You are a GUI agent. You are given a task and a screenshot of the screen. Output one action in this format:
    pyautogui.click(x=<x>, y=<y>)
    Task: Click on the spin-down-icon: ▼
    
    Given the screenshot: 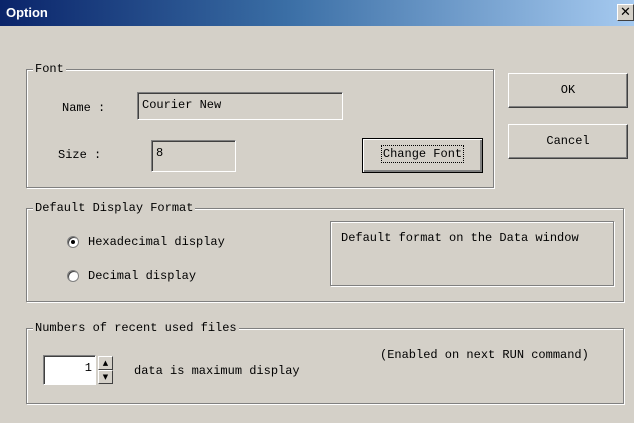 What is the action you would take?
    pyautogui.click(x=105, y=377)
    